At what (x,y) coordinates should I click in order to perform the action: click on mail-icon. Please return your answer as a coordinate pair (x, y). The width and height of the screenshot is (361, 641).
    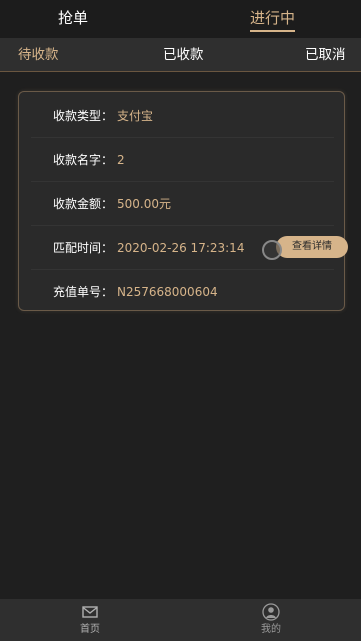
    Looking at the image, I should click on (90, 612).